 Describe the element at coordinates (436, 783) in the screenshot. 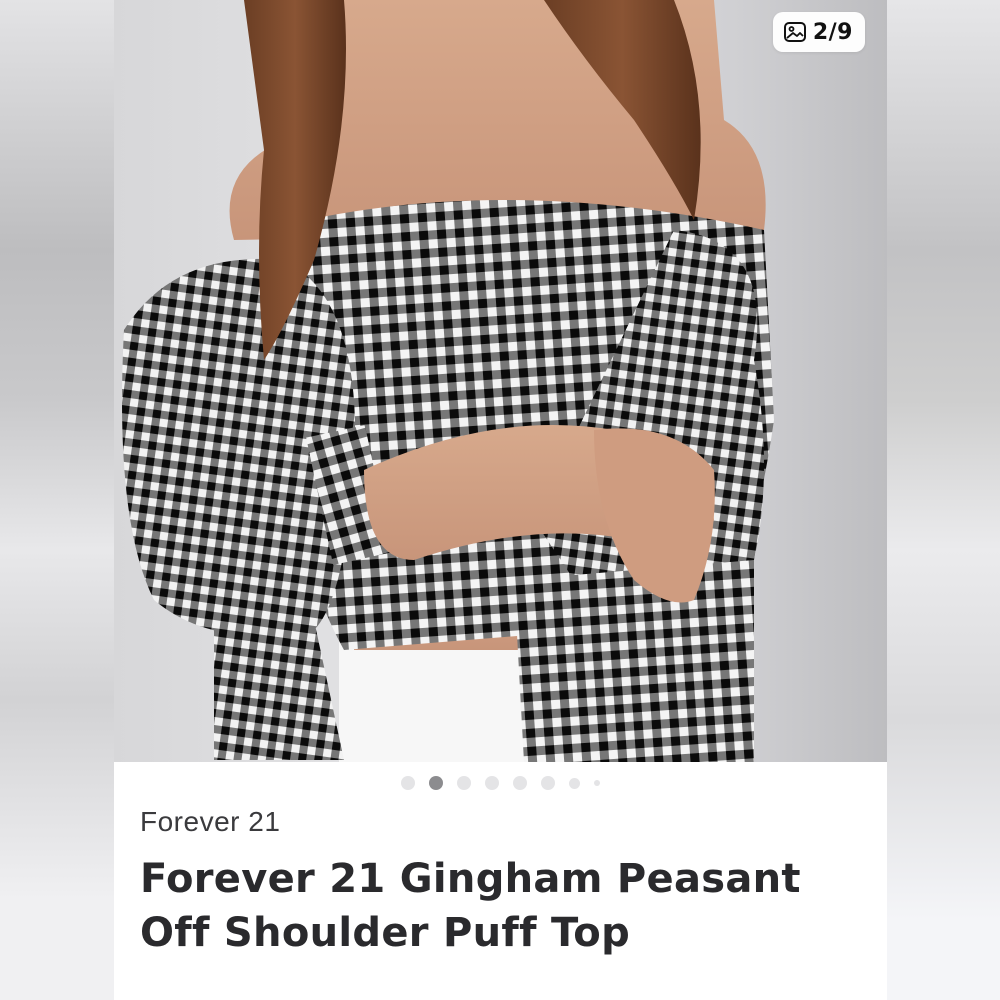

I see `carousel-dot-active` at that location.